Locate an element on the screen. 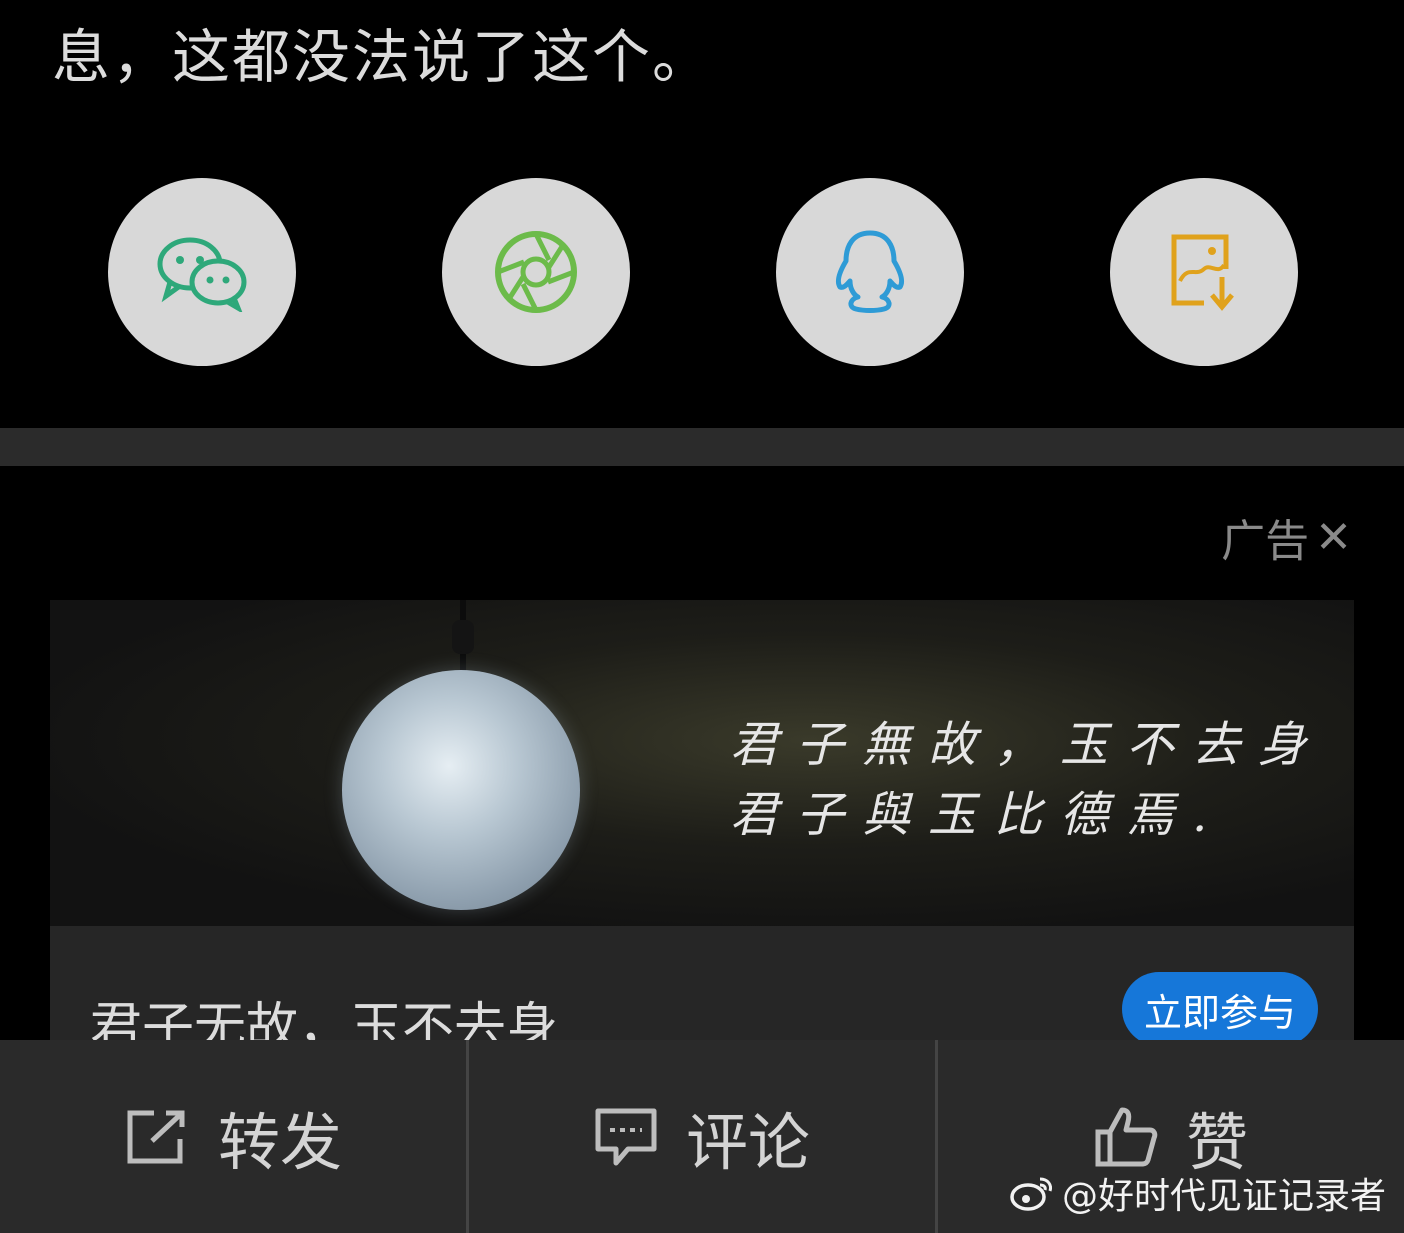 This screenshot has height=1233, width=1404. like-button: 赞 @好时代见证记录者 is located at coordinates (1169, 1136).